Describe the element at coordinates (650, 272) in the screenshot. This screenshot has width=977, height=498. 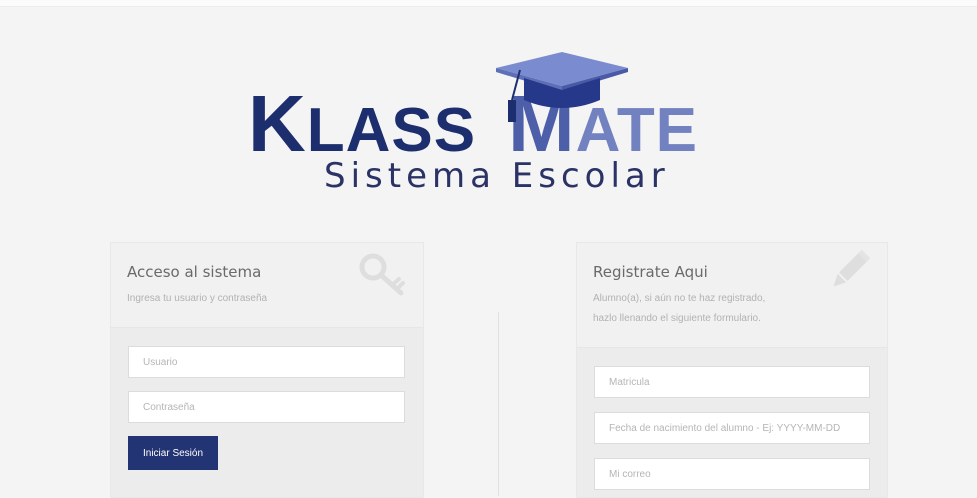
I see `register-title: Registrate Aqui` at that location.